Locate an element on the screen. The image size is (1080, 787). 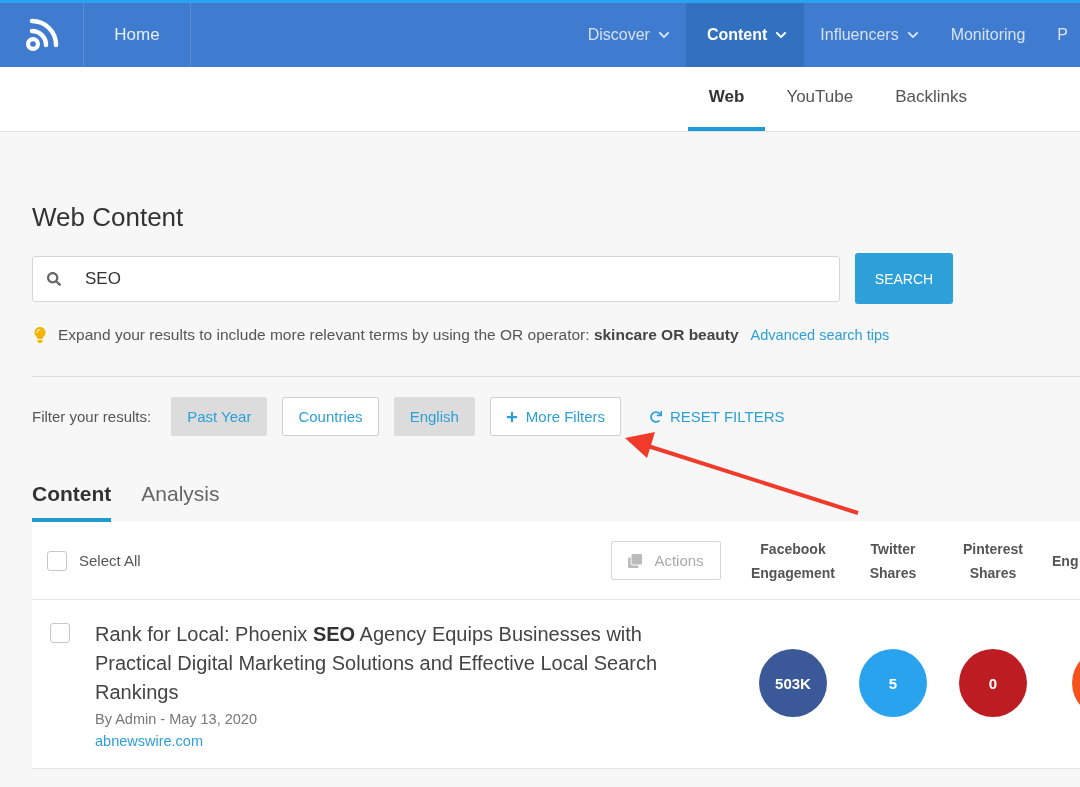
column-header: Pinterest Shares is located at coordinates (993, 560).